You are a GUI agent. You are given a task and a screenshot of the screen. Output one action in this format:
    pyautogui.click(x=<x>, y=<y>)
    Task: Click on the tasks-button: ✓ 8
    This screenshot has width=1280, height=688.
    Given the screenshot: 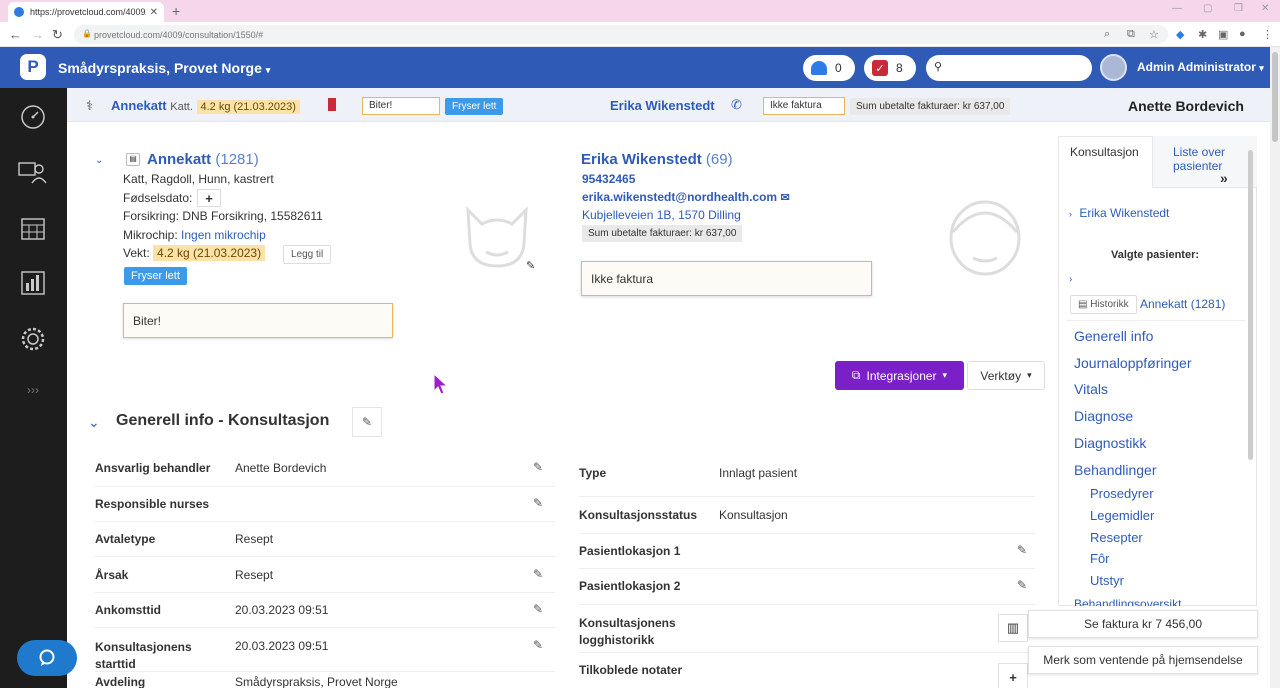 What is the action you would take?
    pyautogui.click(x=890, y=68)
    